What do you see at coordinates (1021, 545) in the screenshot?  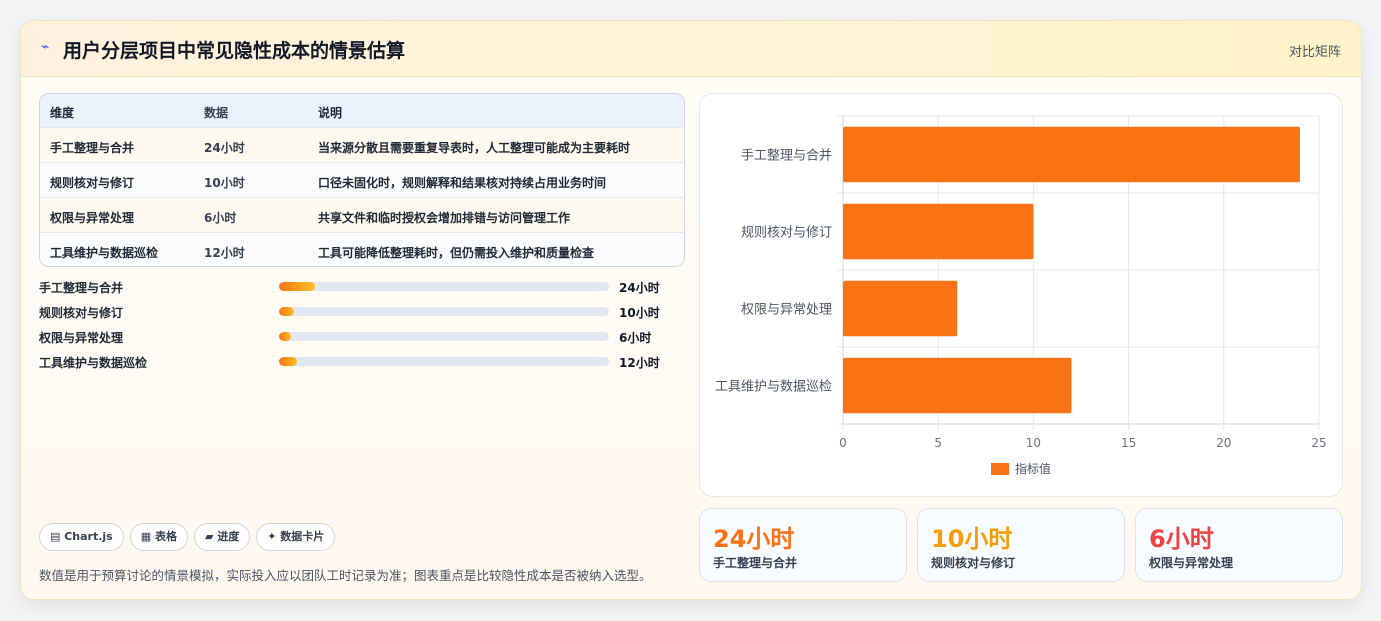 I see `kpi-card: 10小时 规则核对与修订` at bounding box center [1021, 545].